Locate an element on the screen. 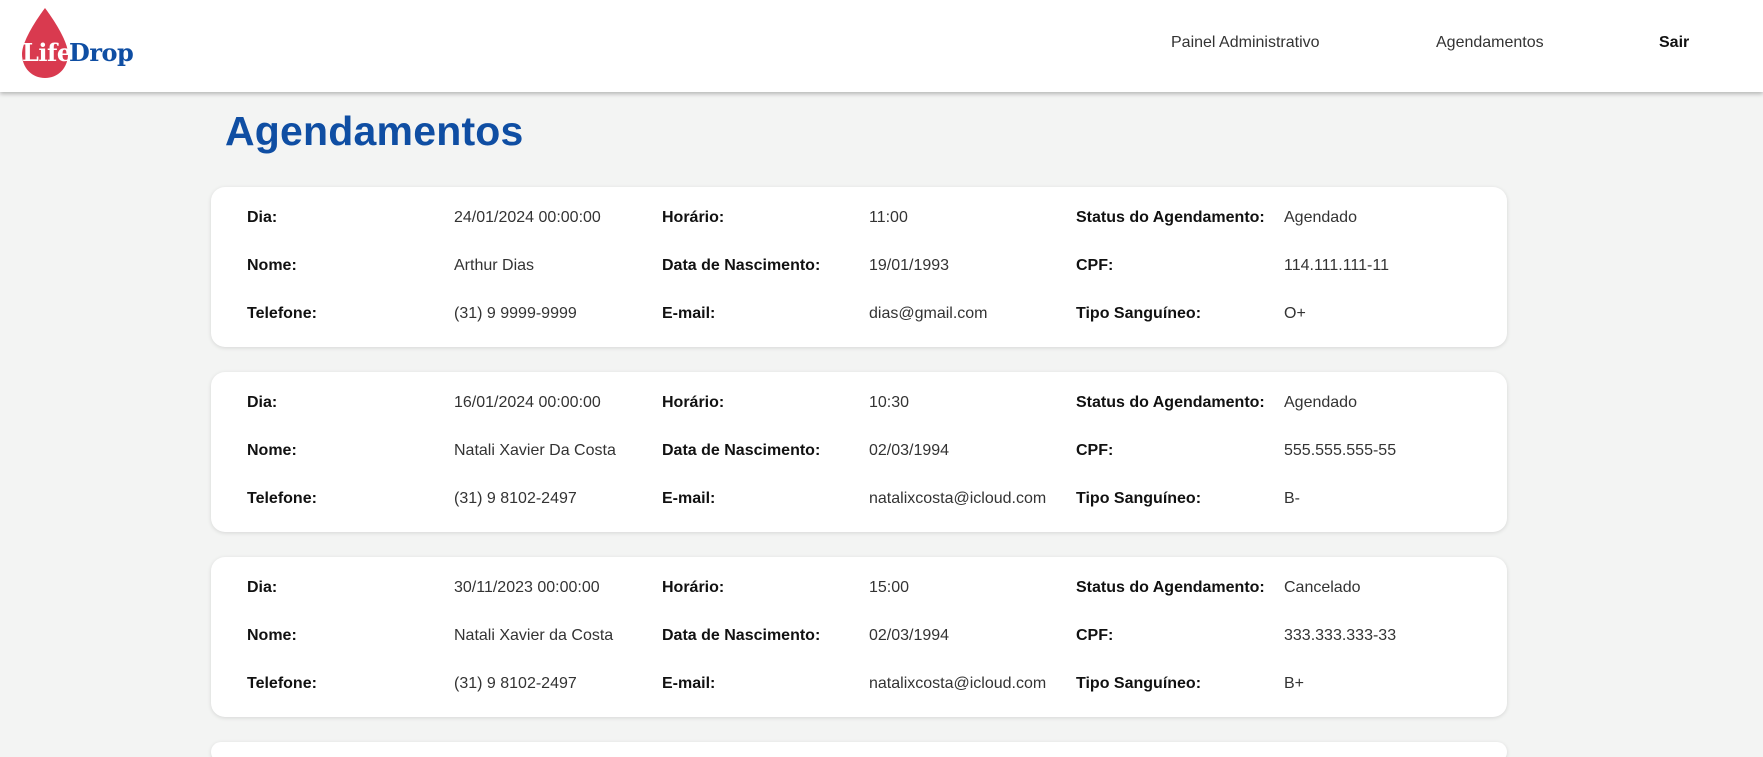  value-nome: Natali Xavier Da Costa is located at coordinates (535, 450).